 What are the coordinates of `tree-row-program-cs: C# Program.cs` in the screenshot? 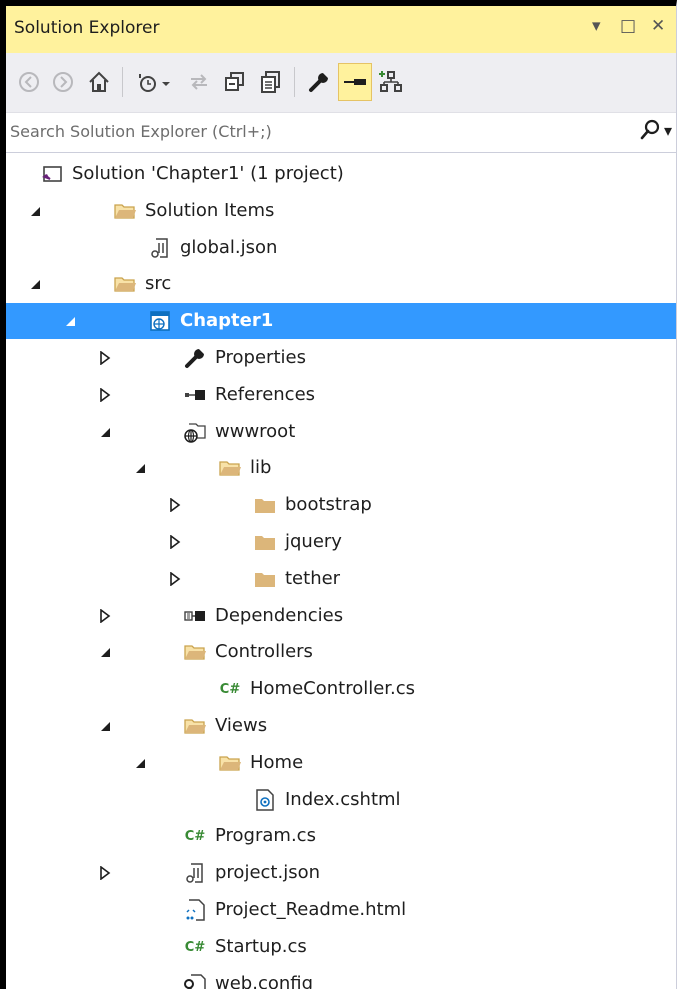 It's located at (341, 836).